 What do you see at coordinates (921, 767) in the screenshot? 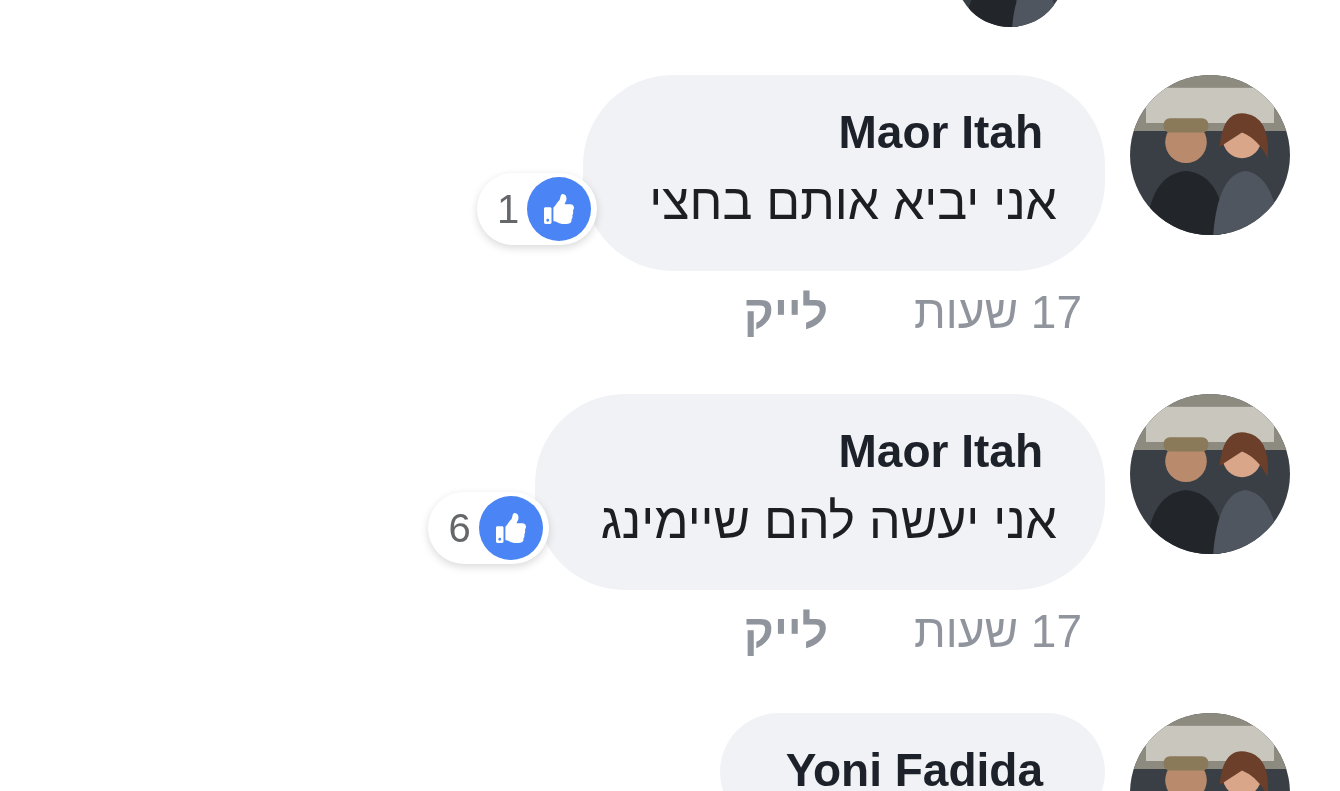
I see `commenter-name: Yoni Fadida` at bounding box center [921, 767].